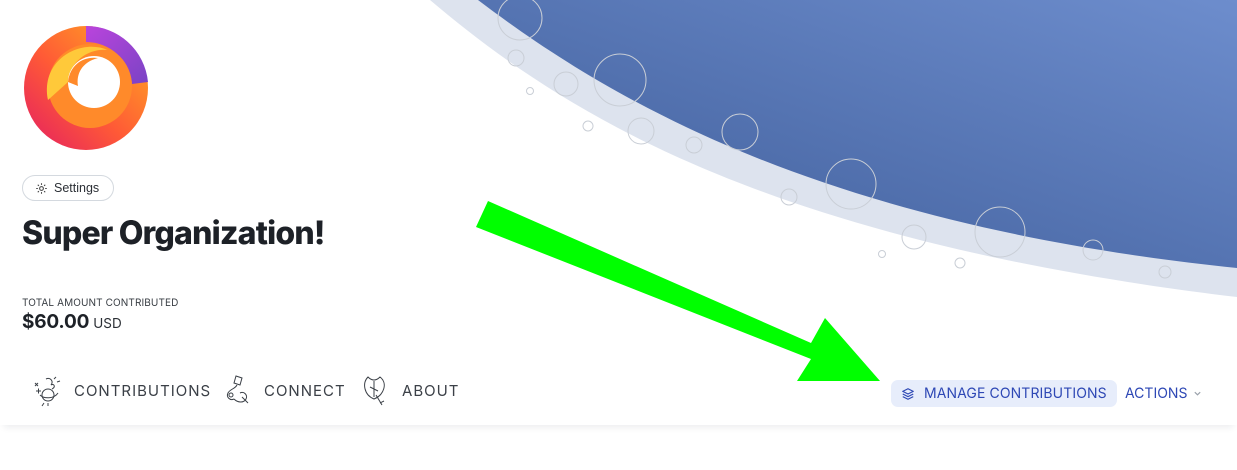 The image size is (1237, 470). I want to click on annotation-arrow, so click(678, 291).